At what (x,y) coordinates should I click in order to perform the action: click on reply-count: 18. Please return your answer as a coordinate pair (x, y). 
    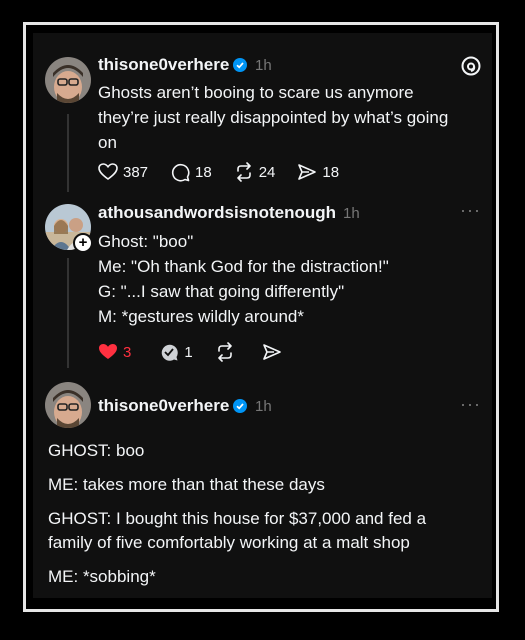
    Looking at the image, I should click on (203, 172).